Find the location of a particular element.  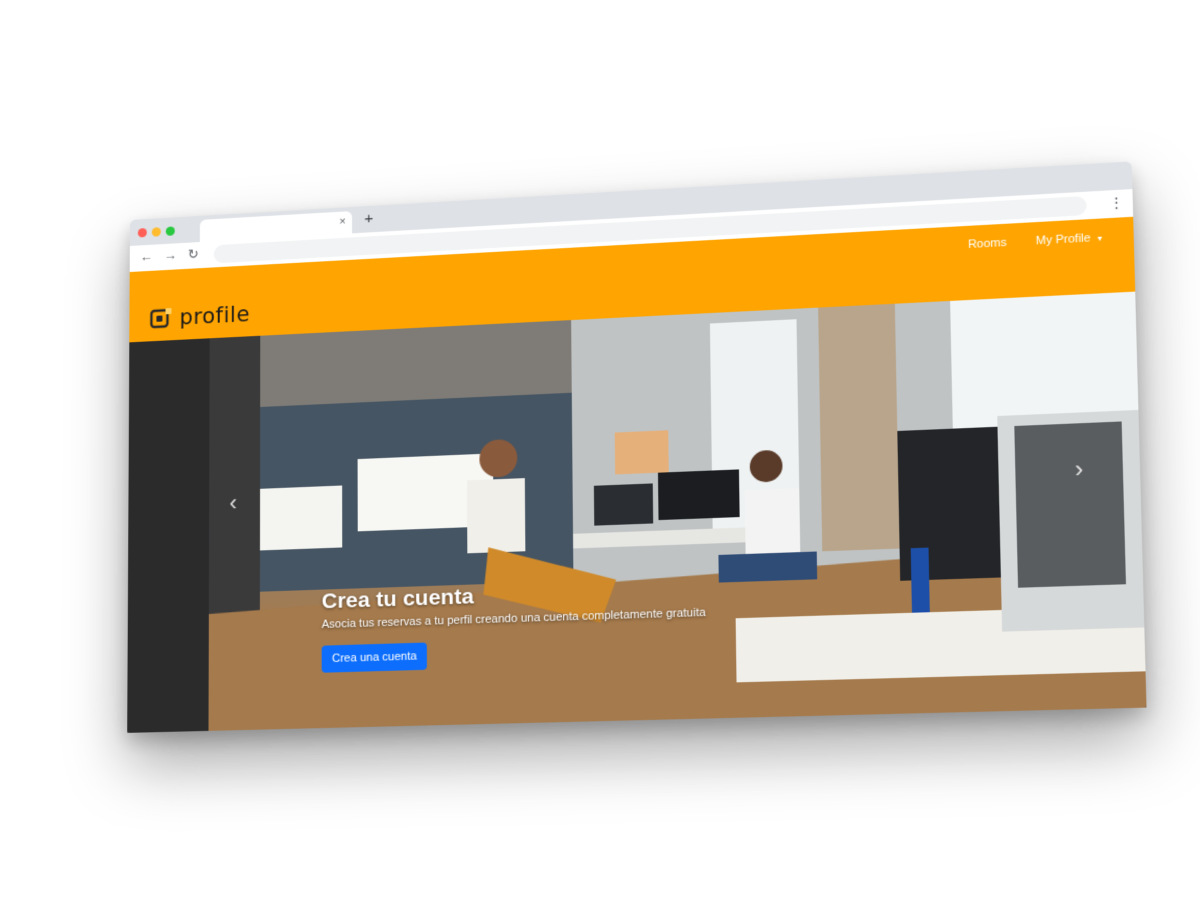

chevron-down-icon: ▾ is located at coordinates (1100, 238).